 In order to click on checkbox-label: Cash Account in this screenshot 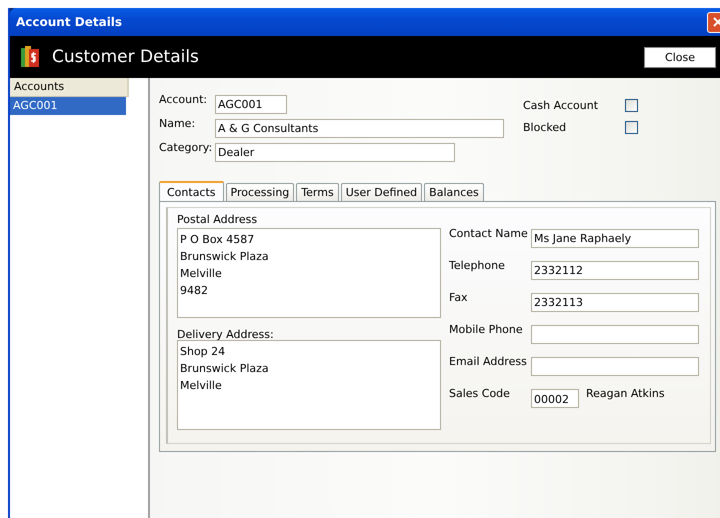, I will do `click(561, 105)`.